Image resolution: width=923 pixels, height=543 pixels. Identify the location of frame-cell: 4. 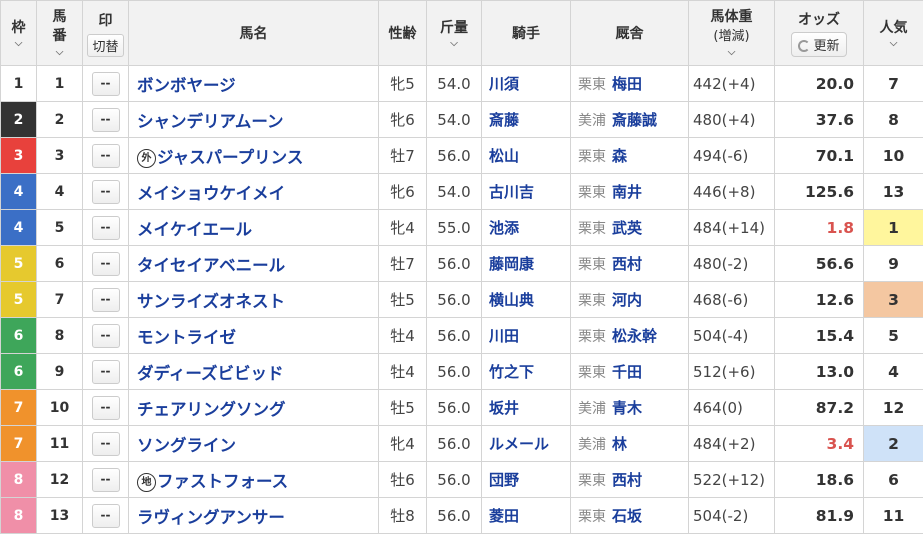
(18, 191).